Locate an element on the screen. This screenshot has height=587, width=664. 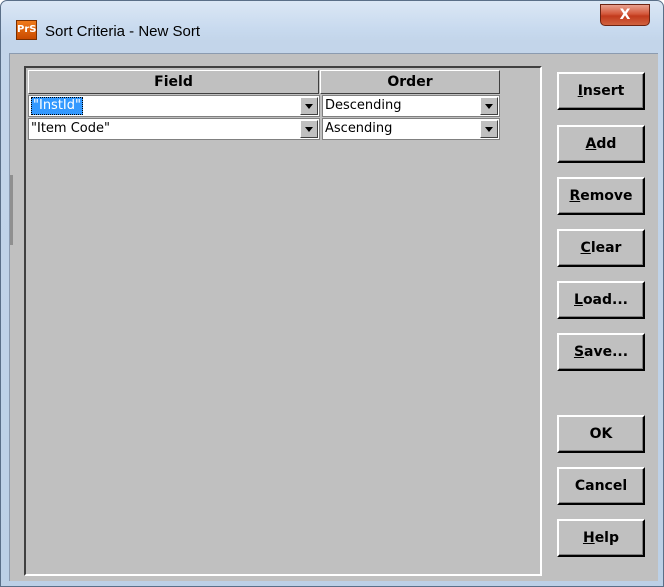
cancel-button: Cancel is located at coordinates (601, 486).